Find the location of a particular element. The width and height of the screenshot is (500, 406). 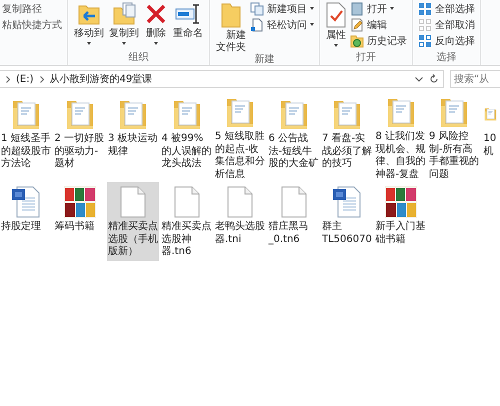

file-item: 精准买卖点选股（手机版新） is located at coordinates (133, 221).